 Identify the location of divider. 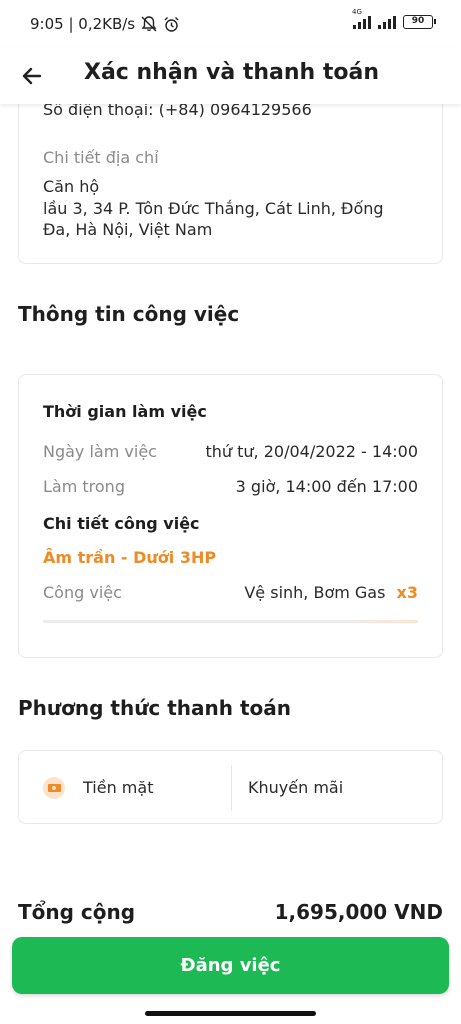
(230, 621).